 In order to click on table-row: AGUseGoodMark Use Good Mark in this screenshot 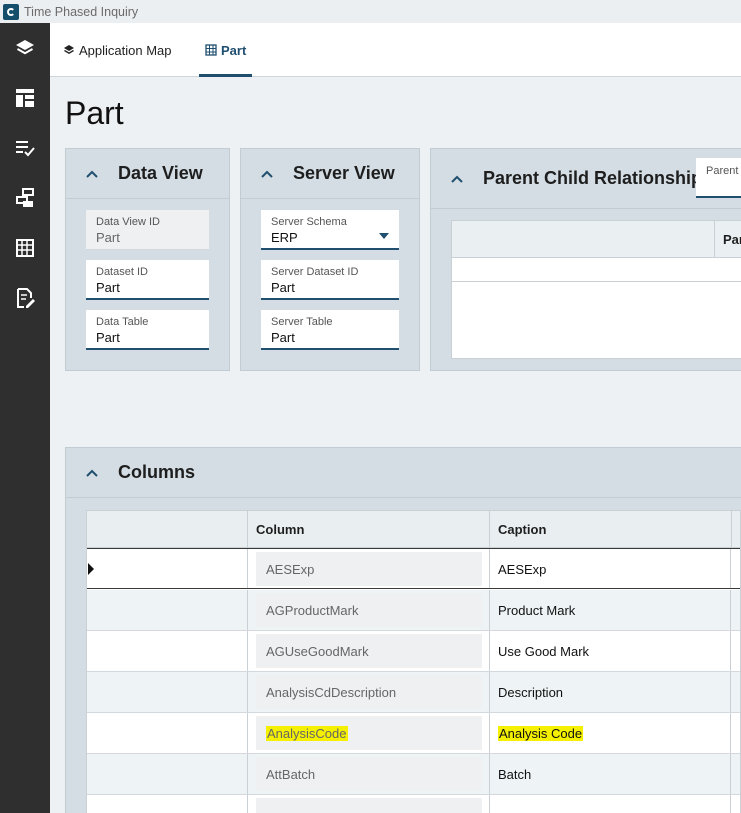, I will do `click(413, 651)`.